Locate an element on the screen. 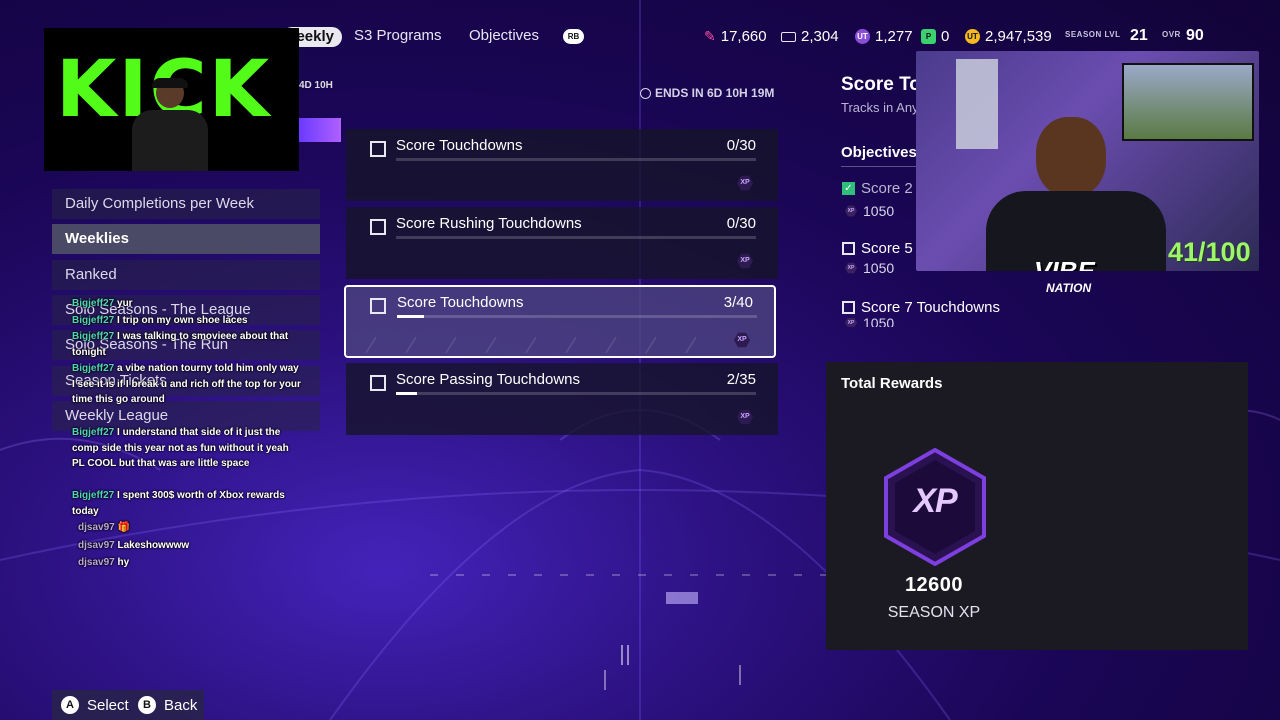 The height and width of the screenshot is (720, 1280). menu-item-ranked: Ranked is located at coordinates (186, 275).